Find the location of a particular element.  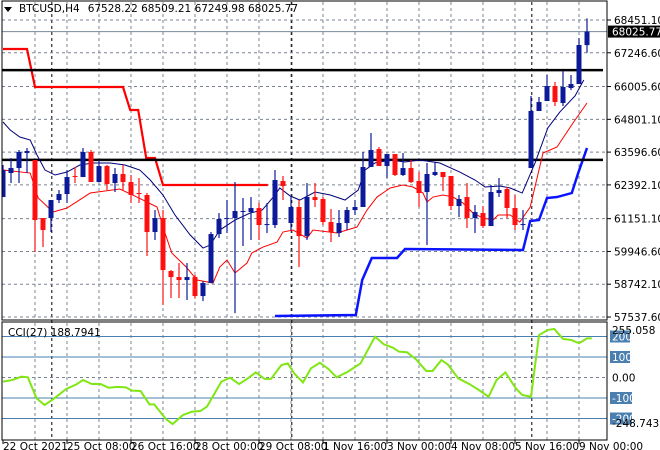

price-axis-label: 67246.60 is located at coordinates (637, 54).